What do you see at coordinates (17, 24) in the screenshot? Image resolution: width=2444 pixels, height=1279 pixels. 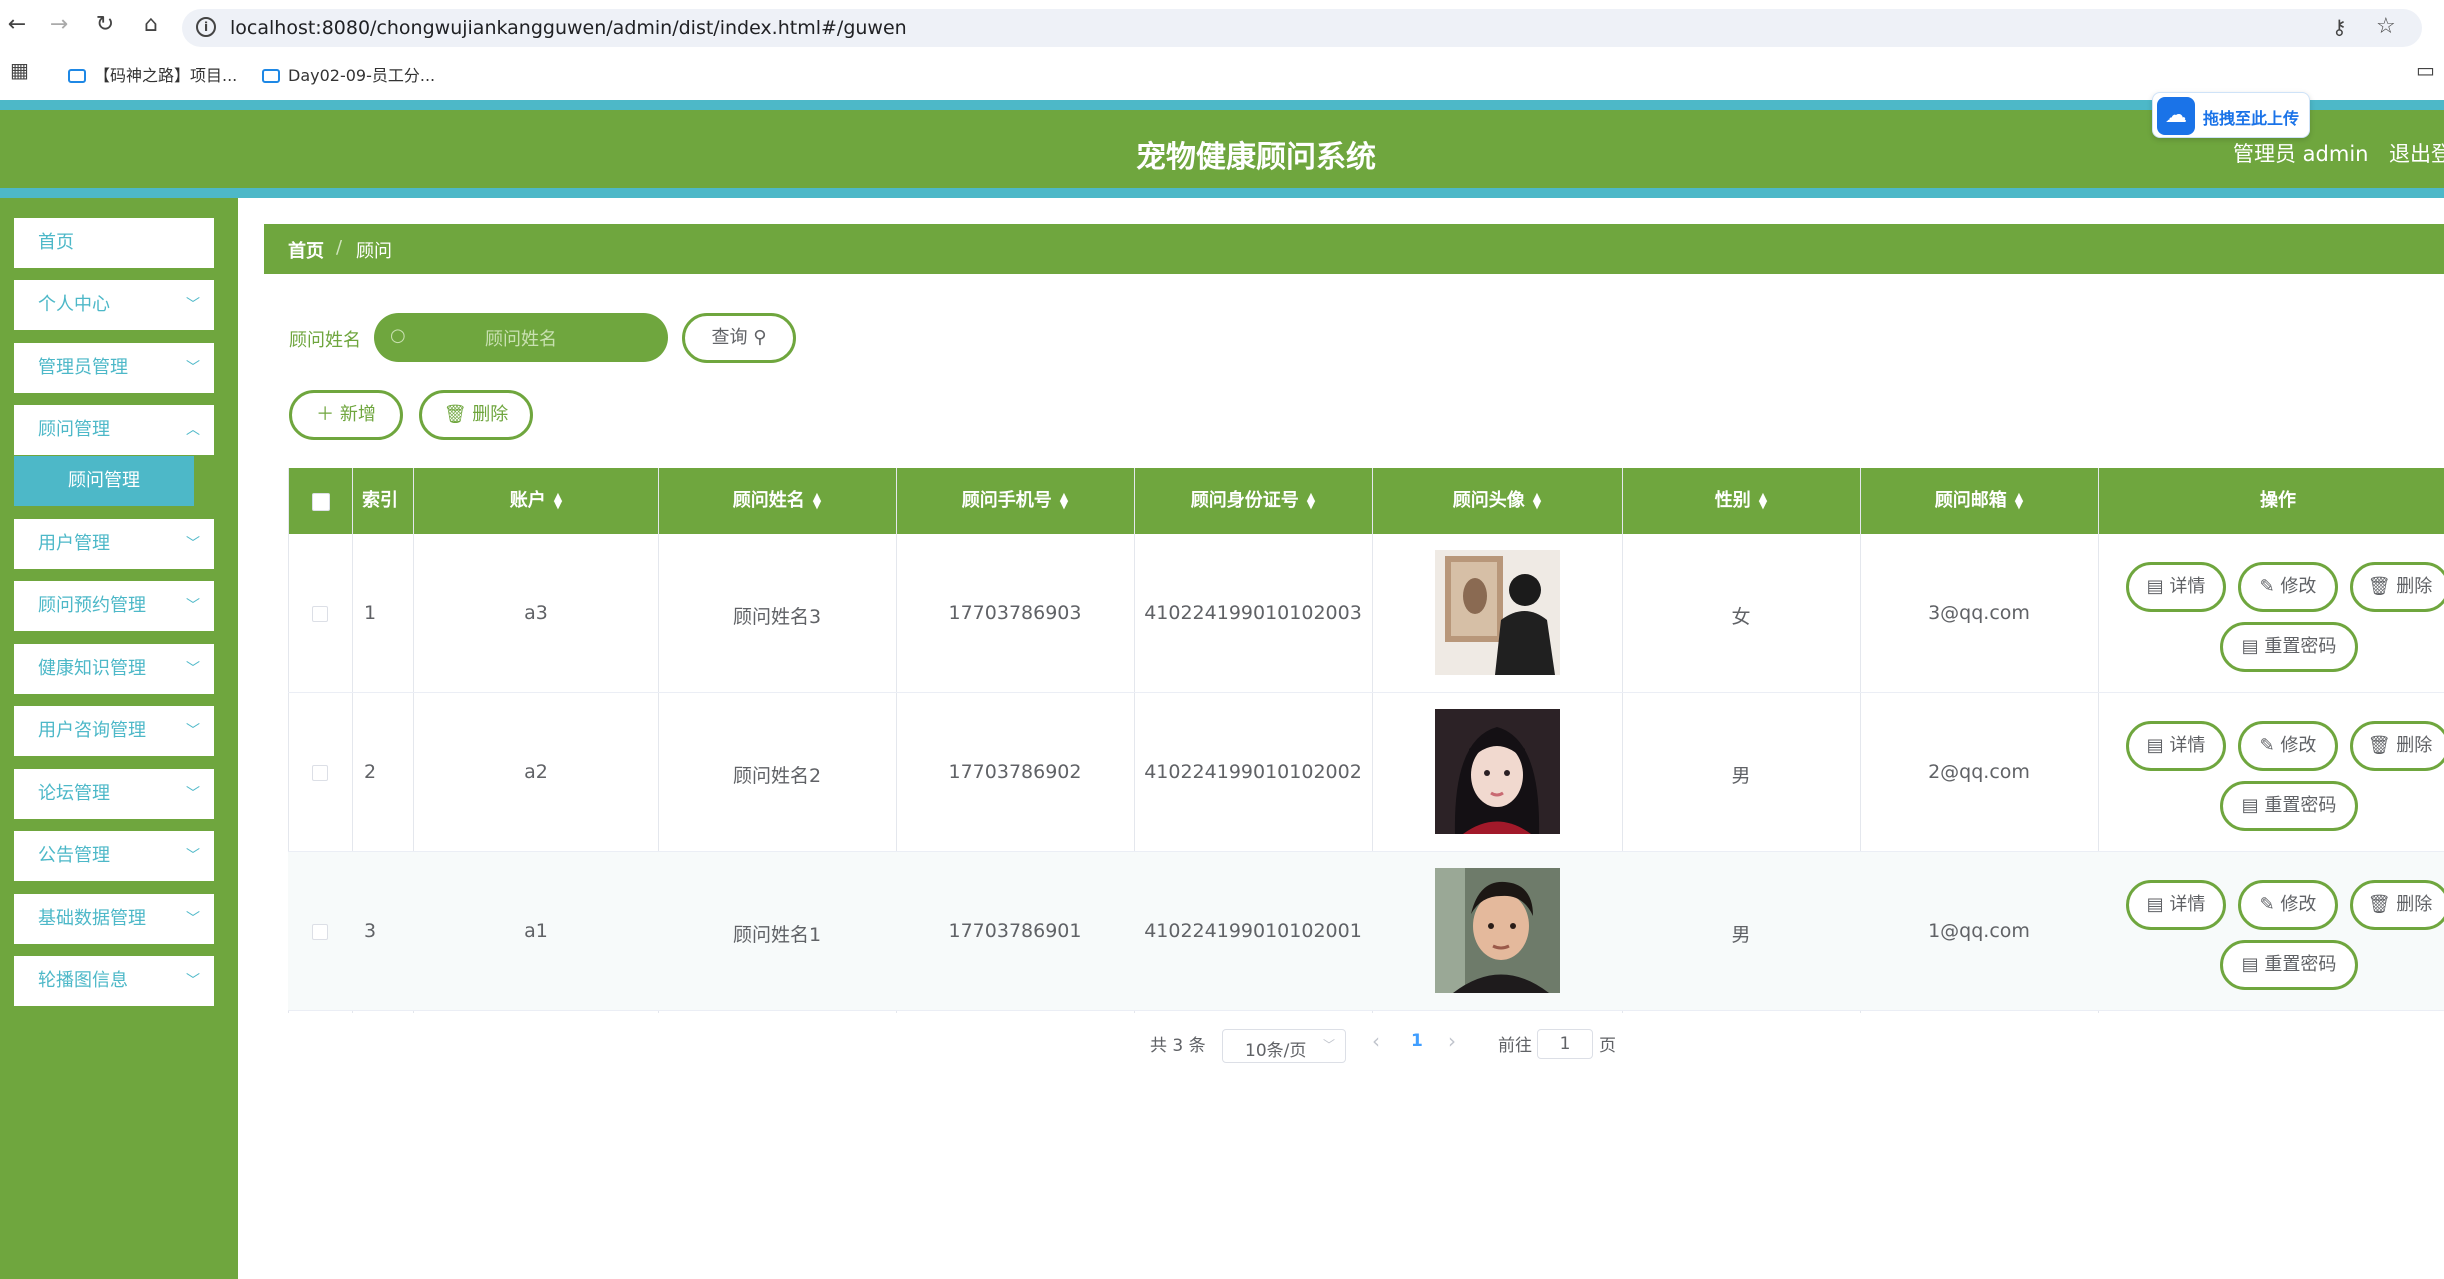 I see `back-icon: ←` at bounding box center [17, 24].